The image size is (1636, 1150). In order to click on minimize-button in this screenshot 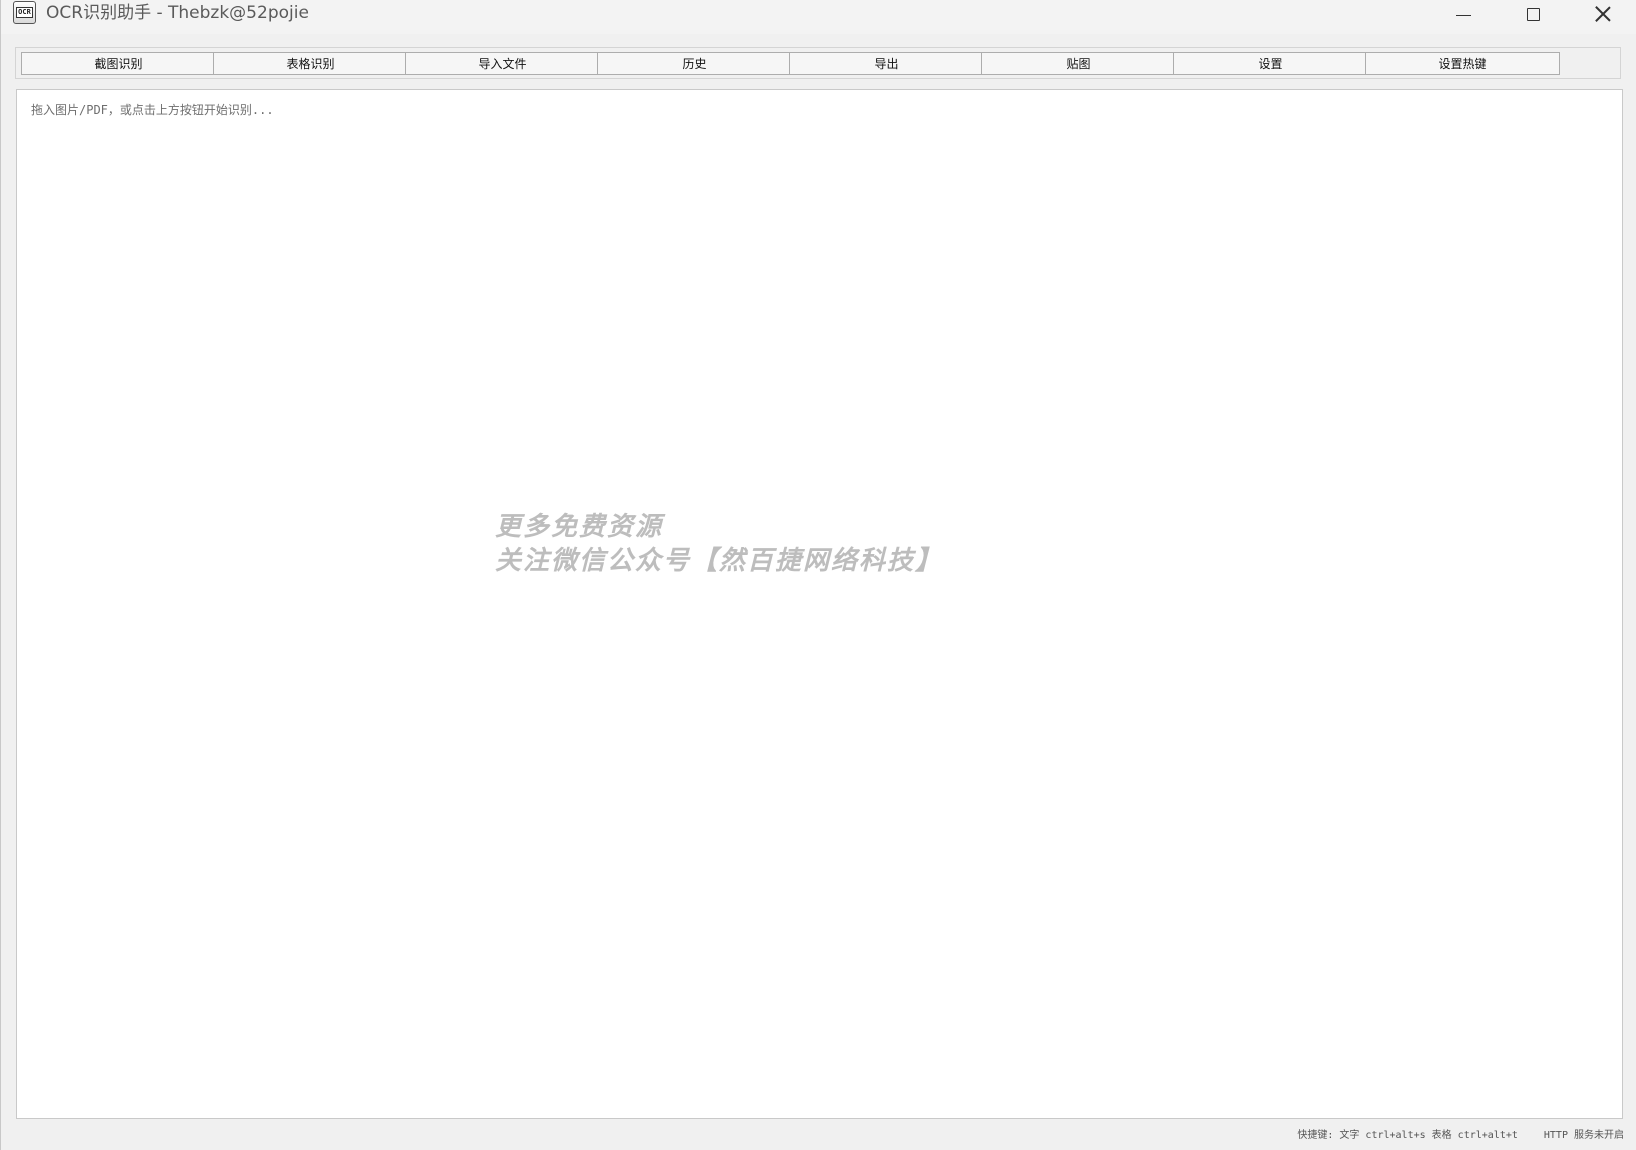, I will do `click(1463, 14)`.